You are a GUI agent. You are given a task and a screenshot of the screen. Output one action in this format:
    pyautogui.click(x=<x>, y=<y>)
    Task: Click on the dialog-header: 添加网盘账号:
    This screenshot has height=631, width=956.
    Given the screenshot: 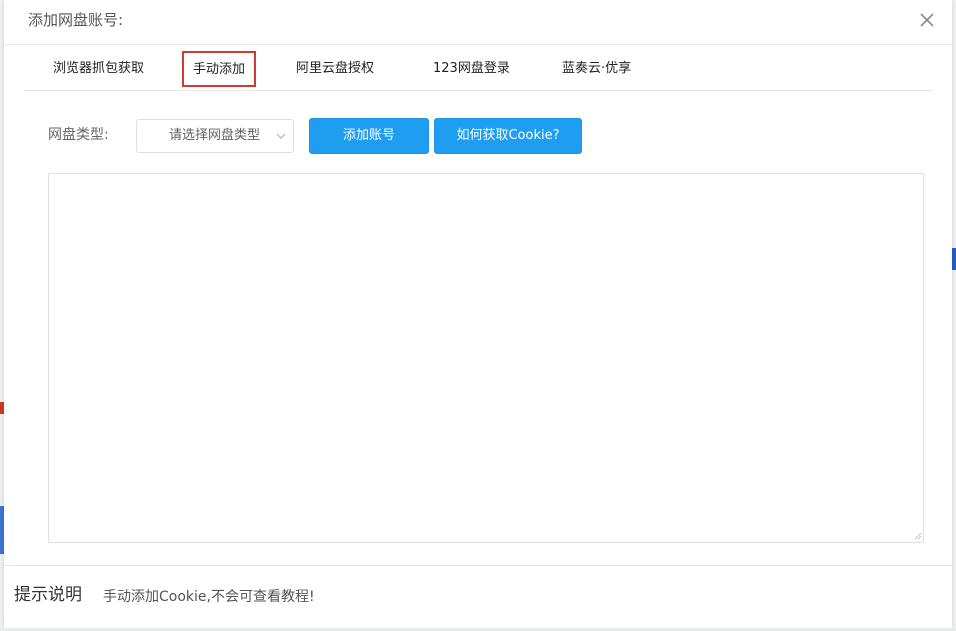 What is the action you would take?
    pyautogui.click(x=478, y=22)
    